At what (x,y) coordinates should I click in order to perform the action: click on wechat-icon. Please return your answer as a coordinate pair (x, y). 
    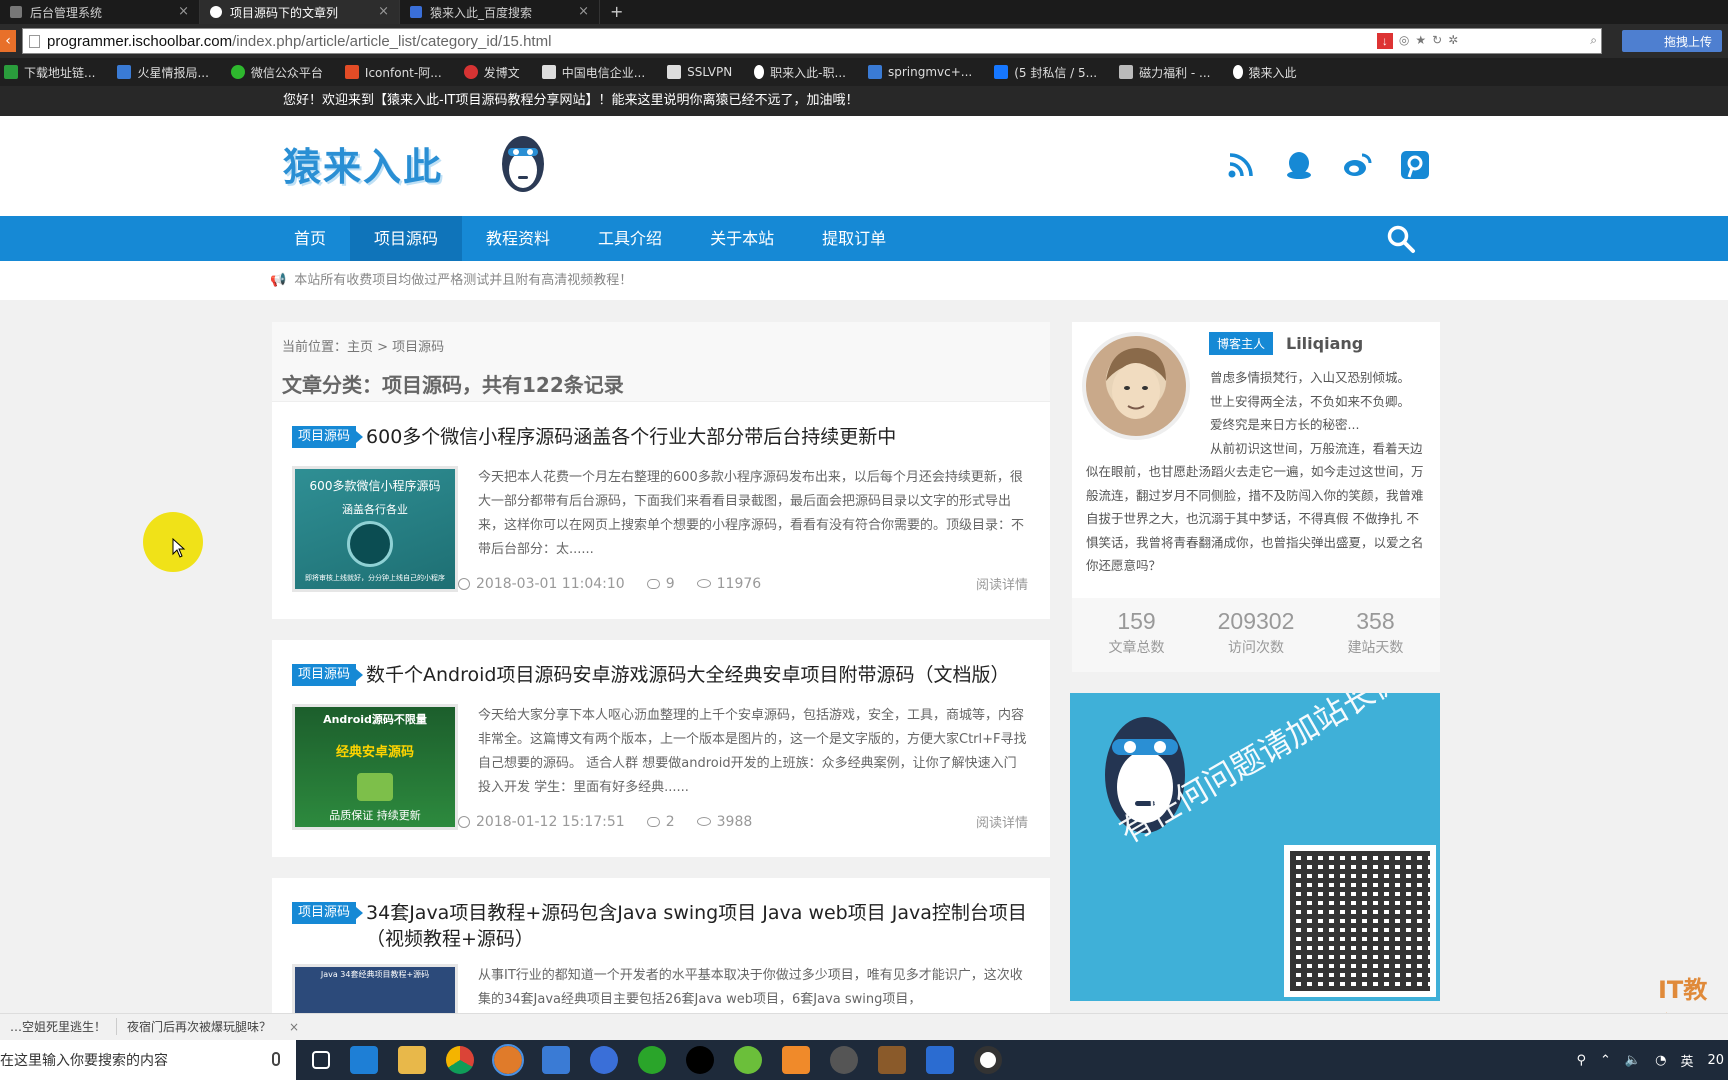
    Looking at the image, I should click on (748, 1060).